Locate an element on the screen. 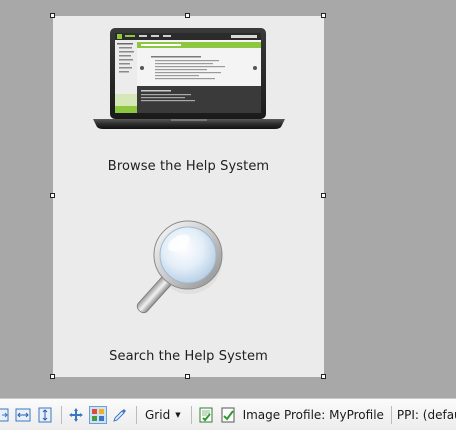 This screenshot has height=430, width=456. pan-icon is located at coordinates (76, 415).